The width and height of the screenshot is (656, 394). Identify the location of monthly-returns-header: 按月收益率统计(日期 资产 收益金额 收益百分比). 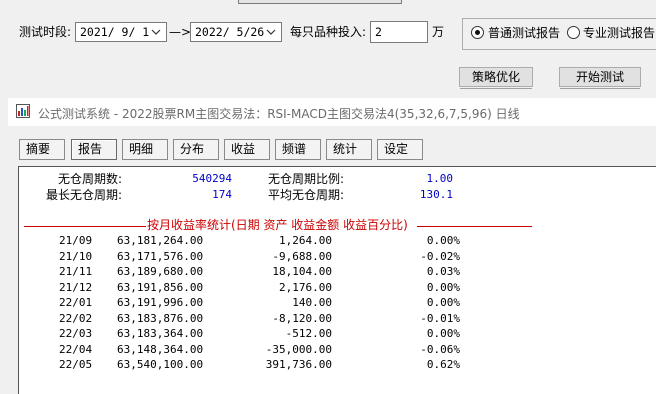
(277, 225).